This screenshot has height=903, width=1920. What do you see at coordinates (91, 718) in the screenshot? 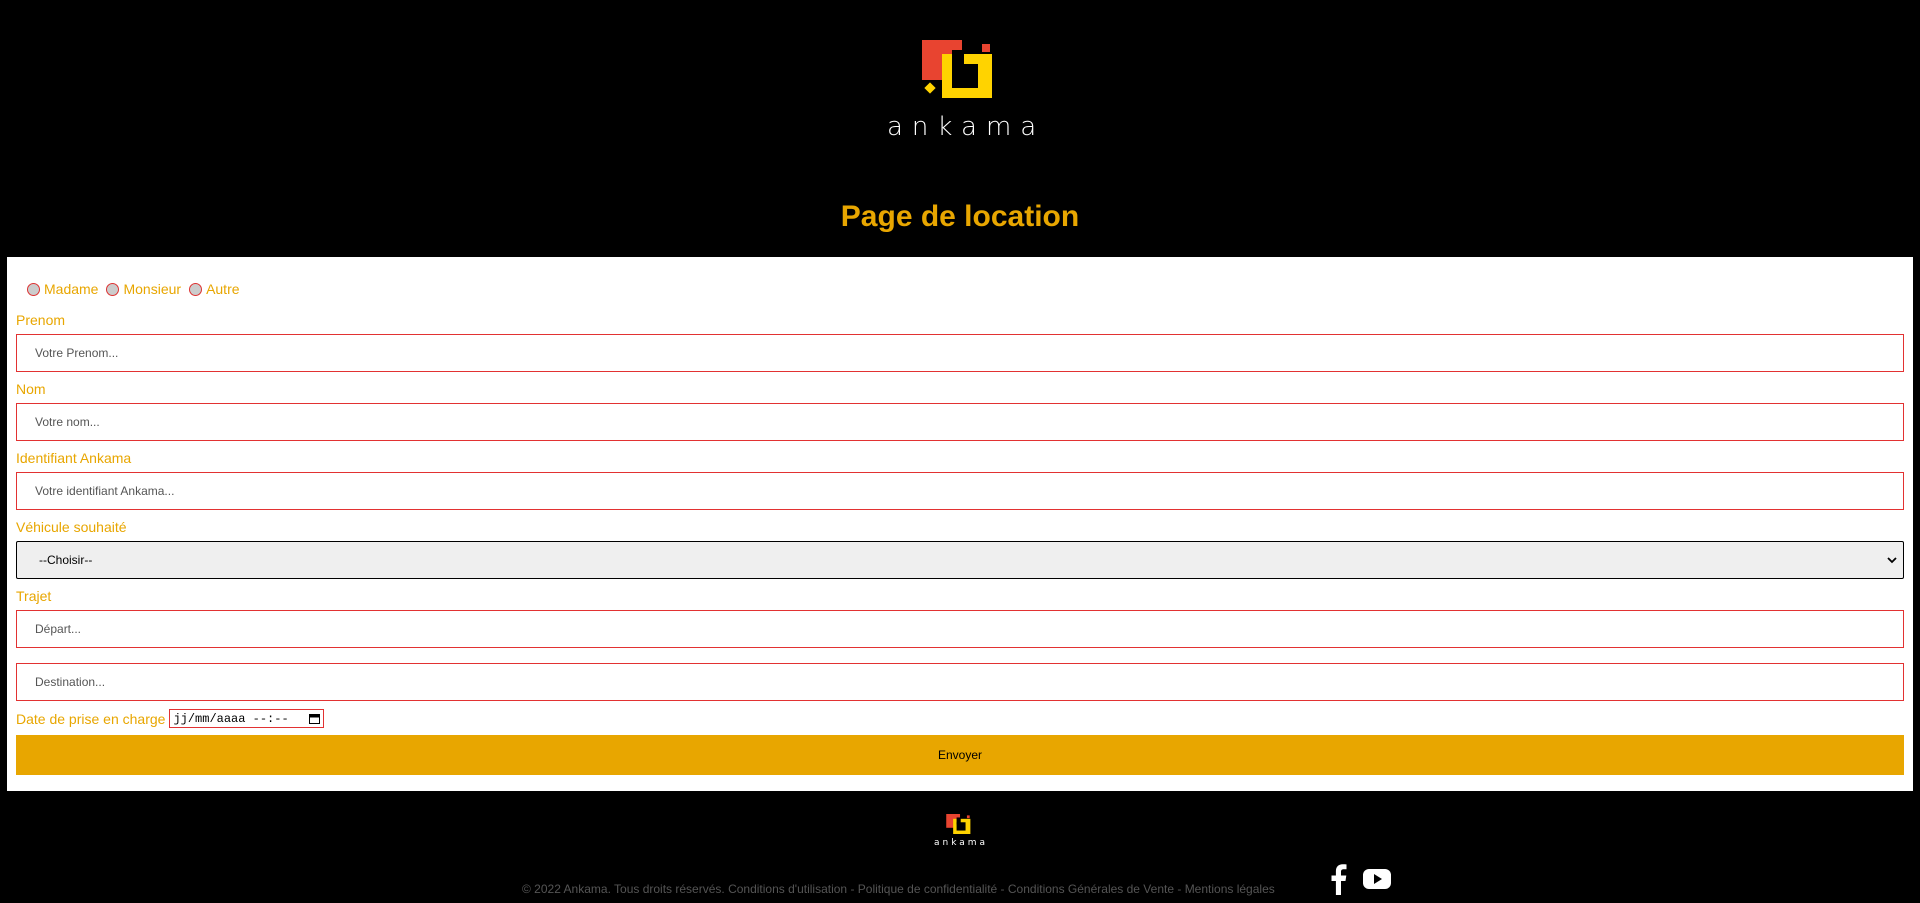
I see `date-label: Date de prise en charge` at bounding box center [91, 718].